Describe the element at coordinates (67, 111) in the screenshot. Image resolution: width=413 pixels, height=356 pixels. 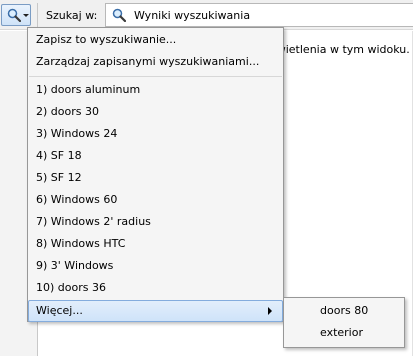
I see `menu-item-label: 2) doors 30` at that location.